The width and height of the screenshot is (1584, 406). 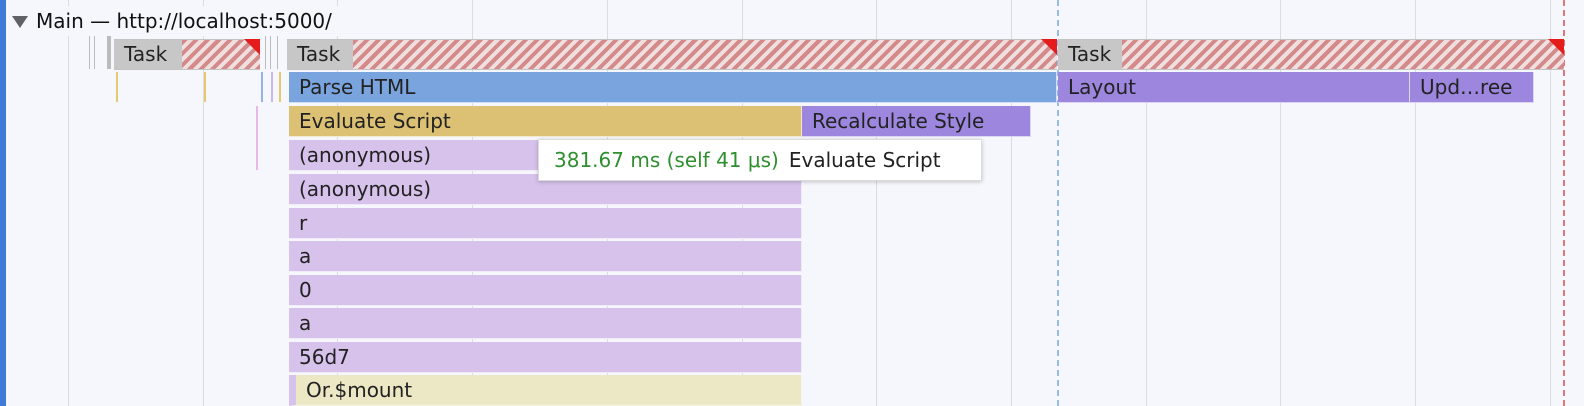 I want to click on stack-frame: 0, so click(x=545, y=290).